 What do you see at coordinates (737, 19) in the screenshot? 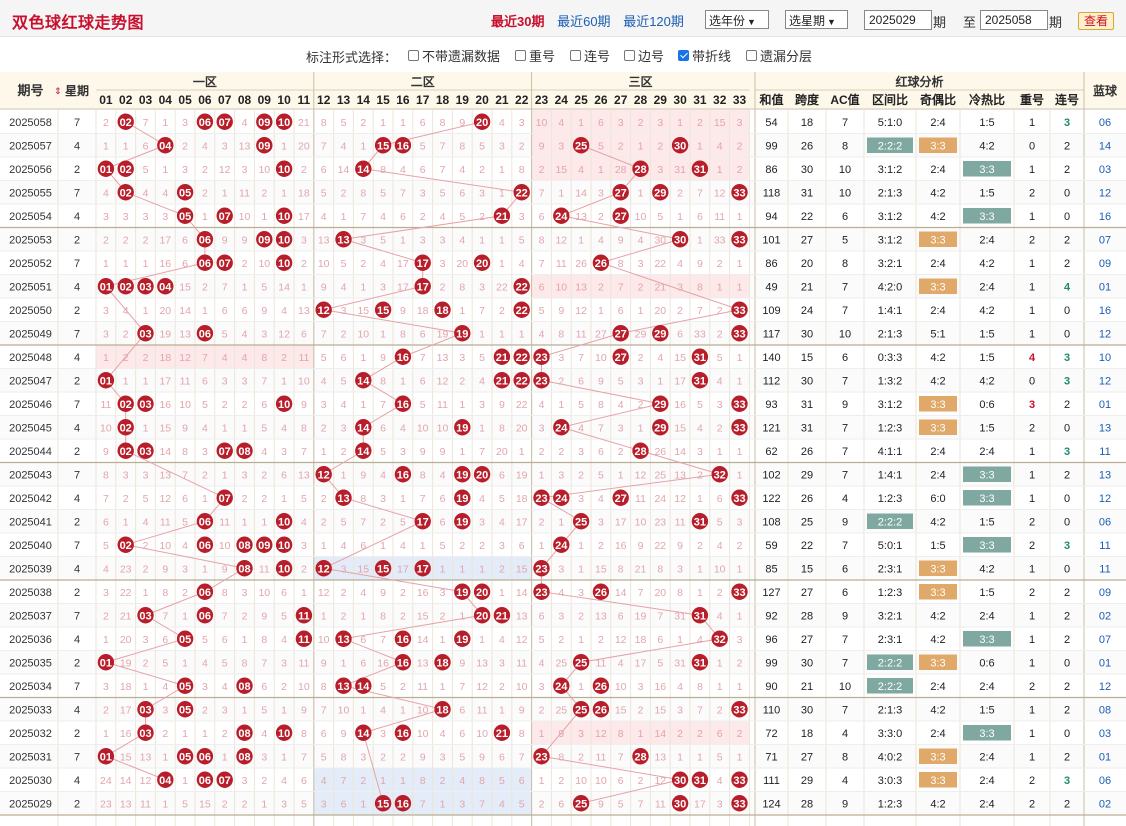
I see `year-select: 选年份 ▼` at bounding box center [737, 19].